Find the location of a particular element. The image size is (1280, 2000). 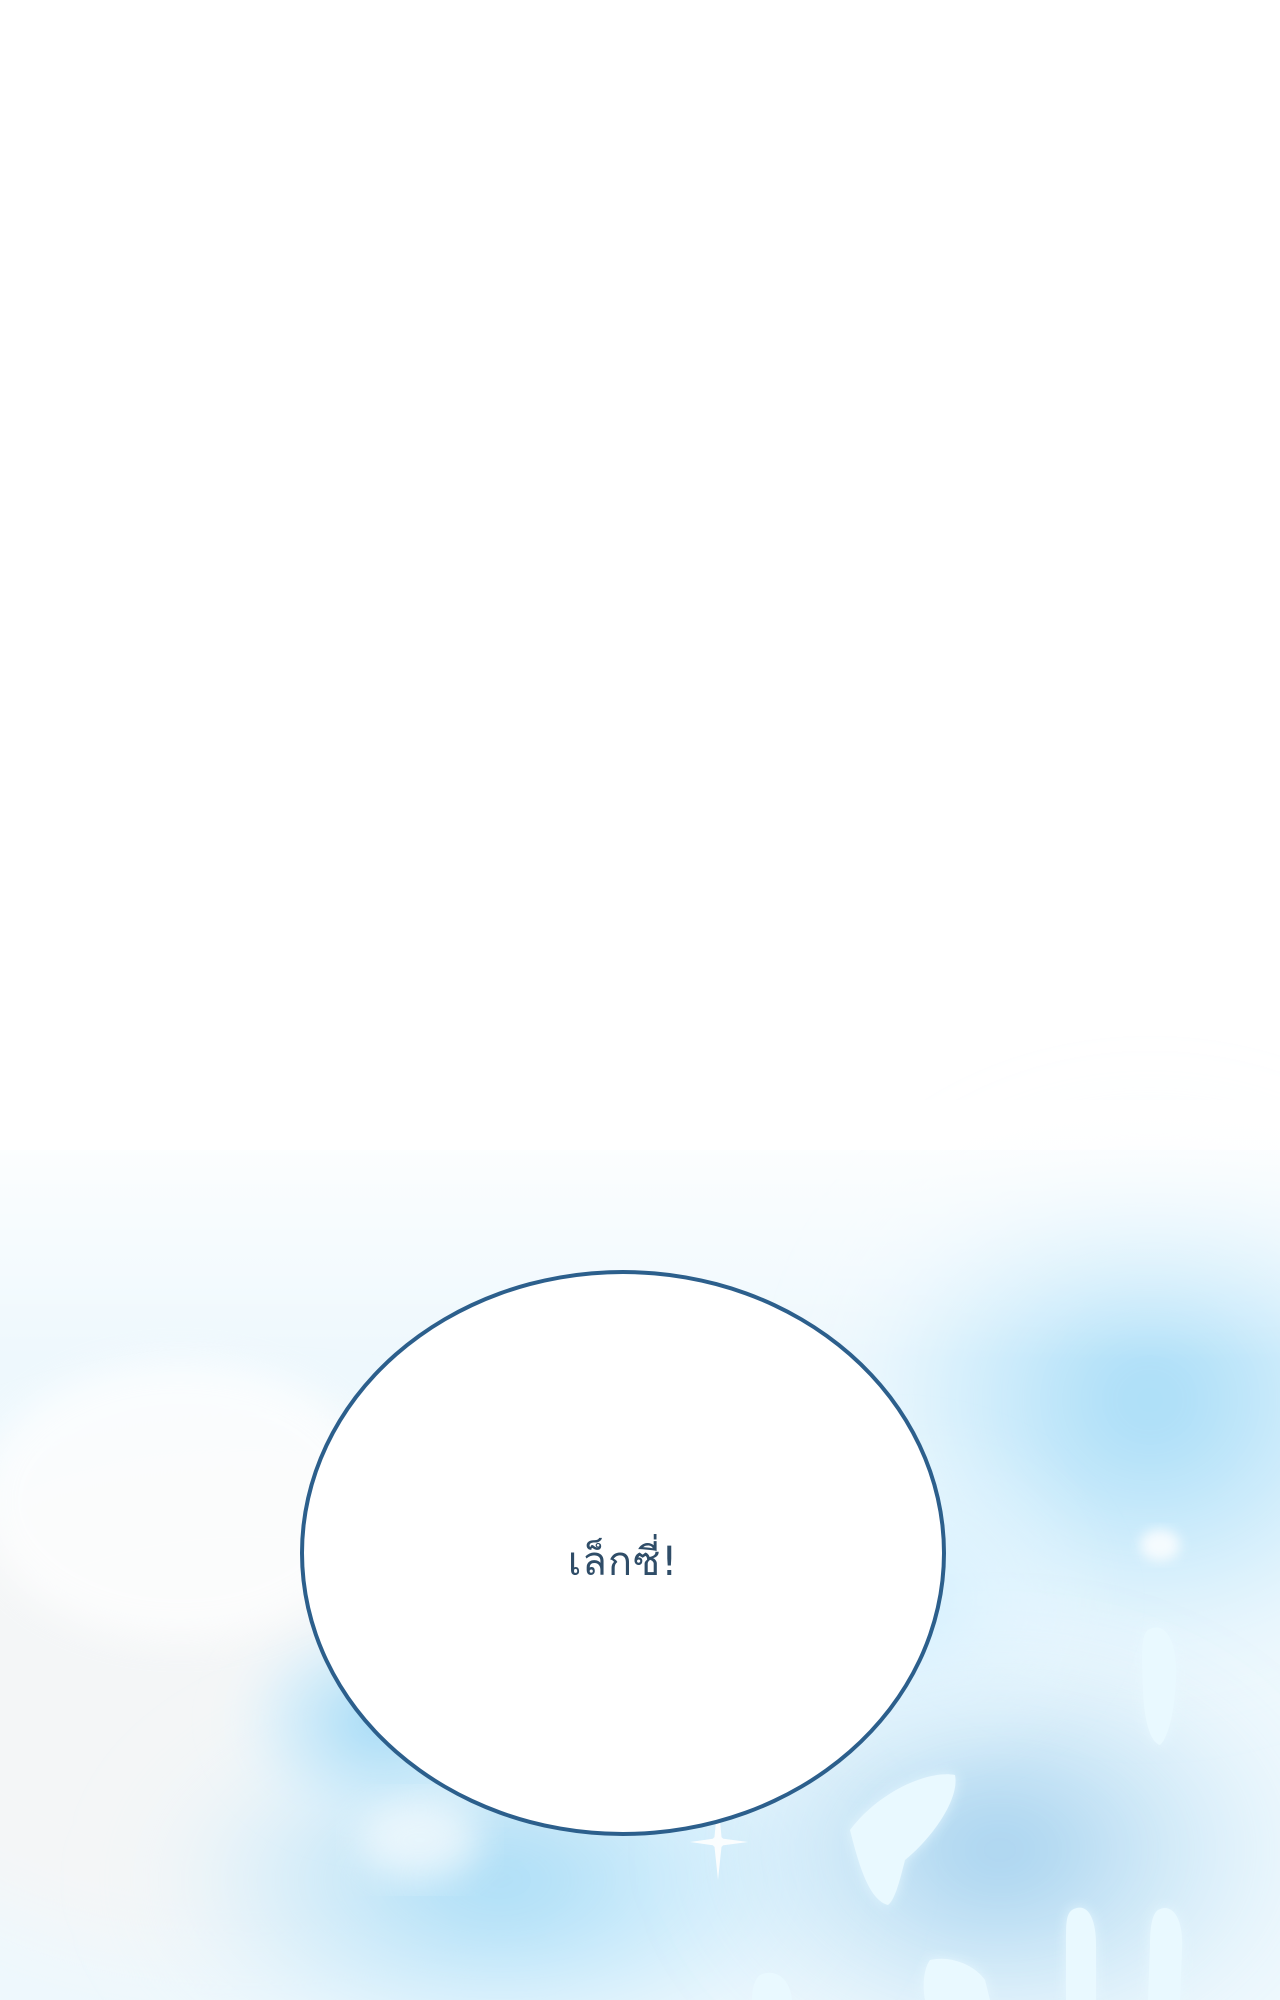

speech-bubble: เล็กซี่! is located at coordinates (623, 1553).